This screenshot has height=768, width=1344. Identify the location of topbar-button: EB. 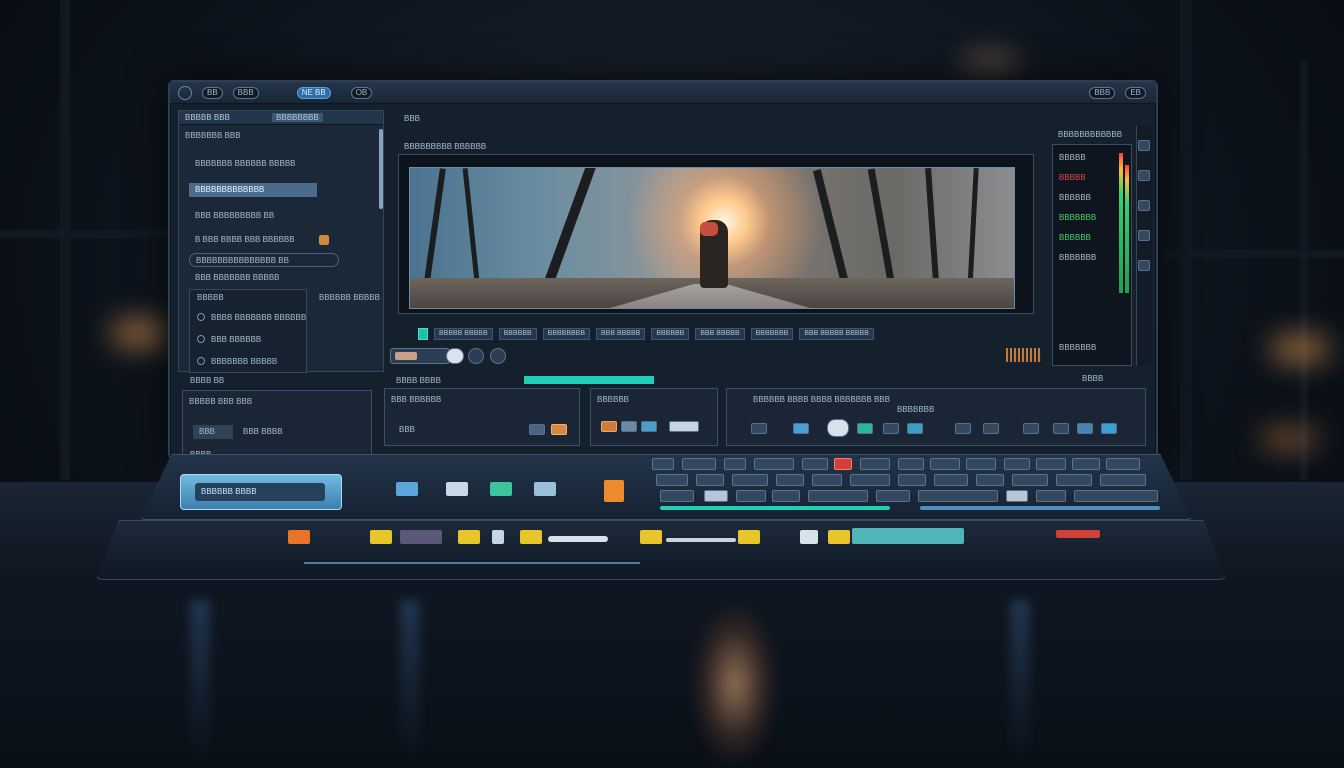
(1135, 92).